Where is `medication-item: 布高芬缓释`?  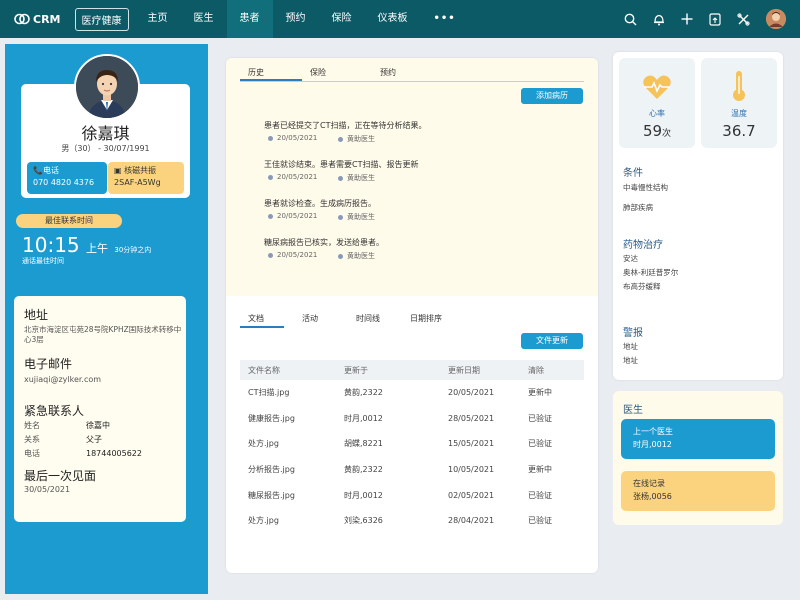 medication-item: 布高芬缓释 is located at coordinates (642, 286).